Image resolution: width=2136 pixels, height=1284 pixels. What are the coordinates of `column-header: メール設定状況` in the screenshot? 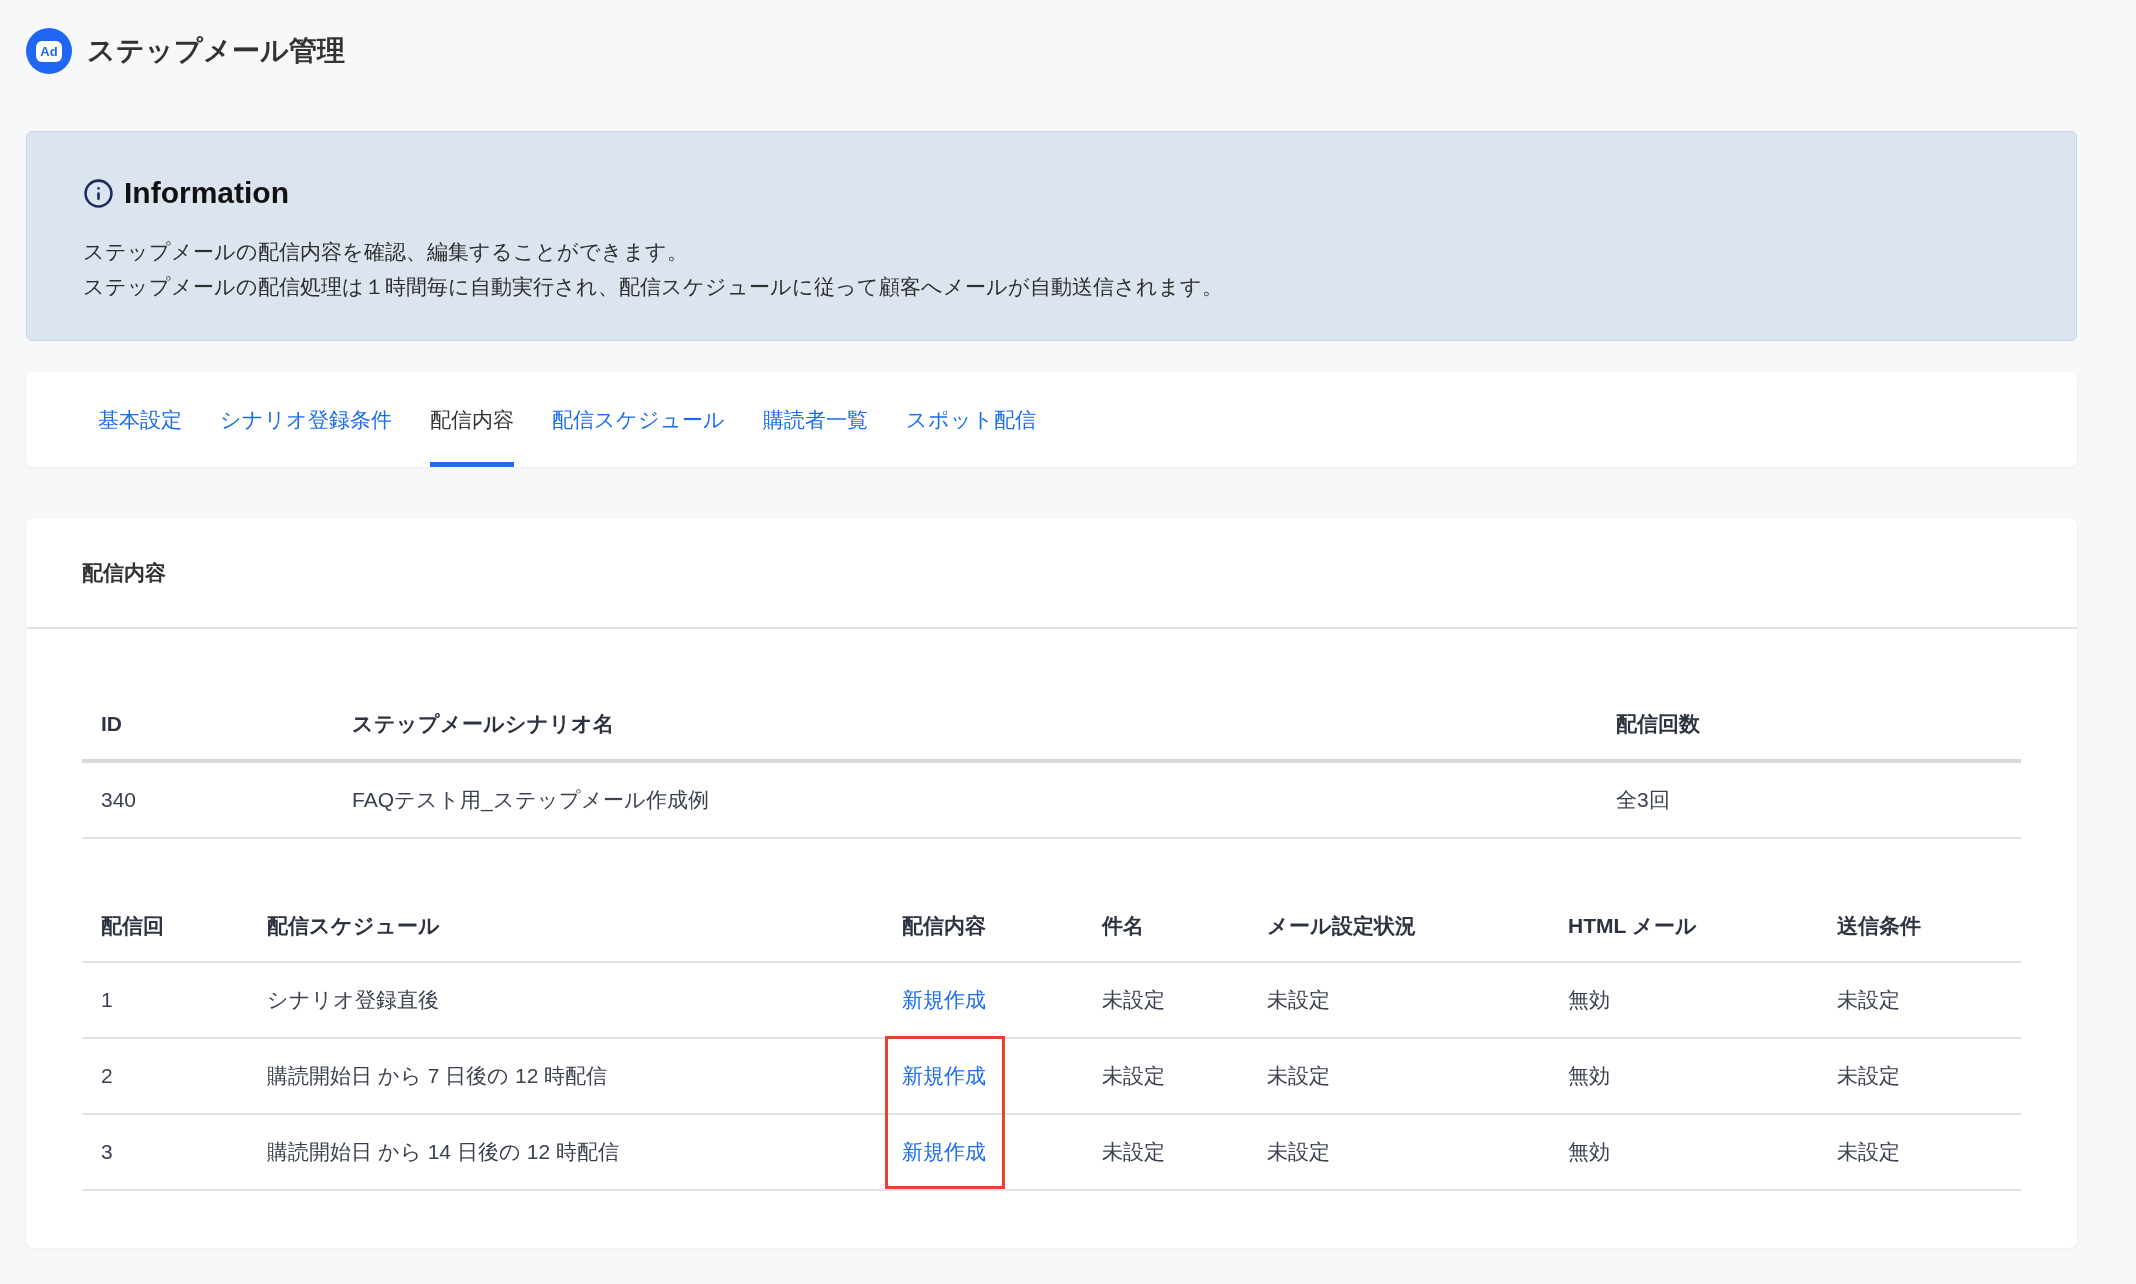 It's located at (1398, 927).